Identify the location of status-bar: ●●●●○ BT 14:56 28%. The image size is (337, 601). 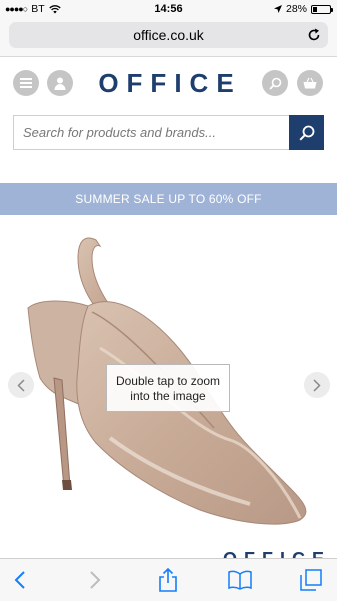
(168, 9).